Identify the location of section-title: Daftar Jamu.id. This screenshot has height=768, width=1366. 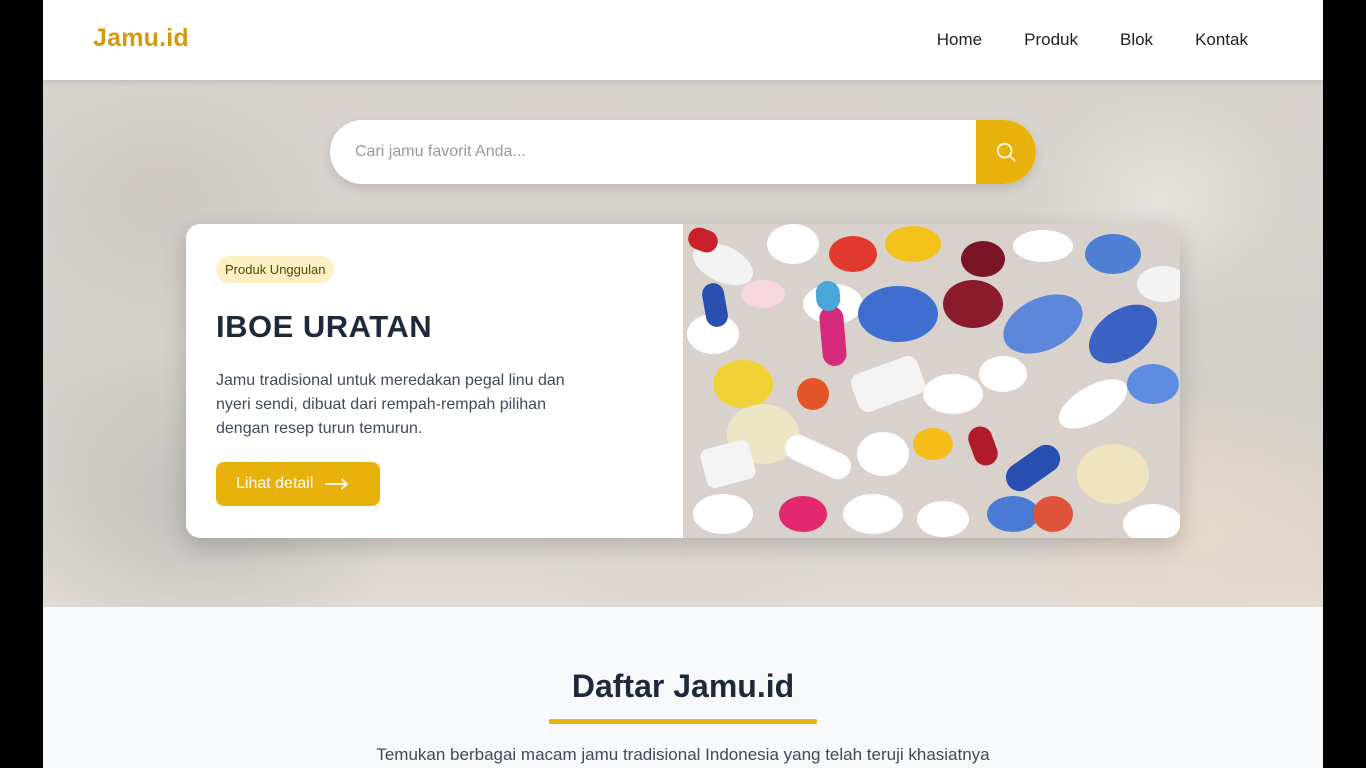
(683, 686).